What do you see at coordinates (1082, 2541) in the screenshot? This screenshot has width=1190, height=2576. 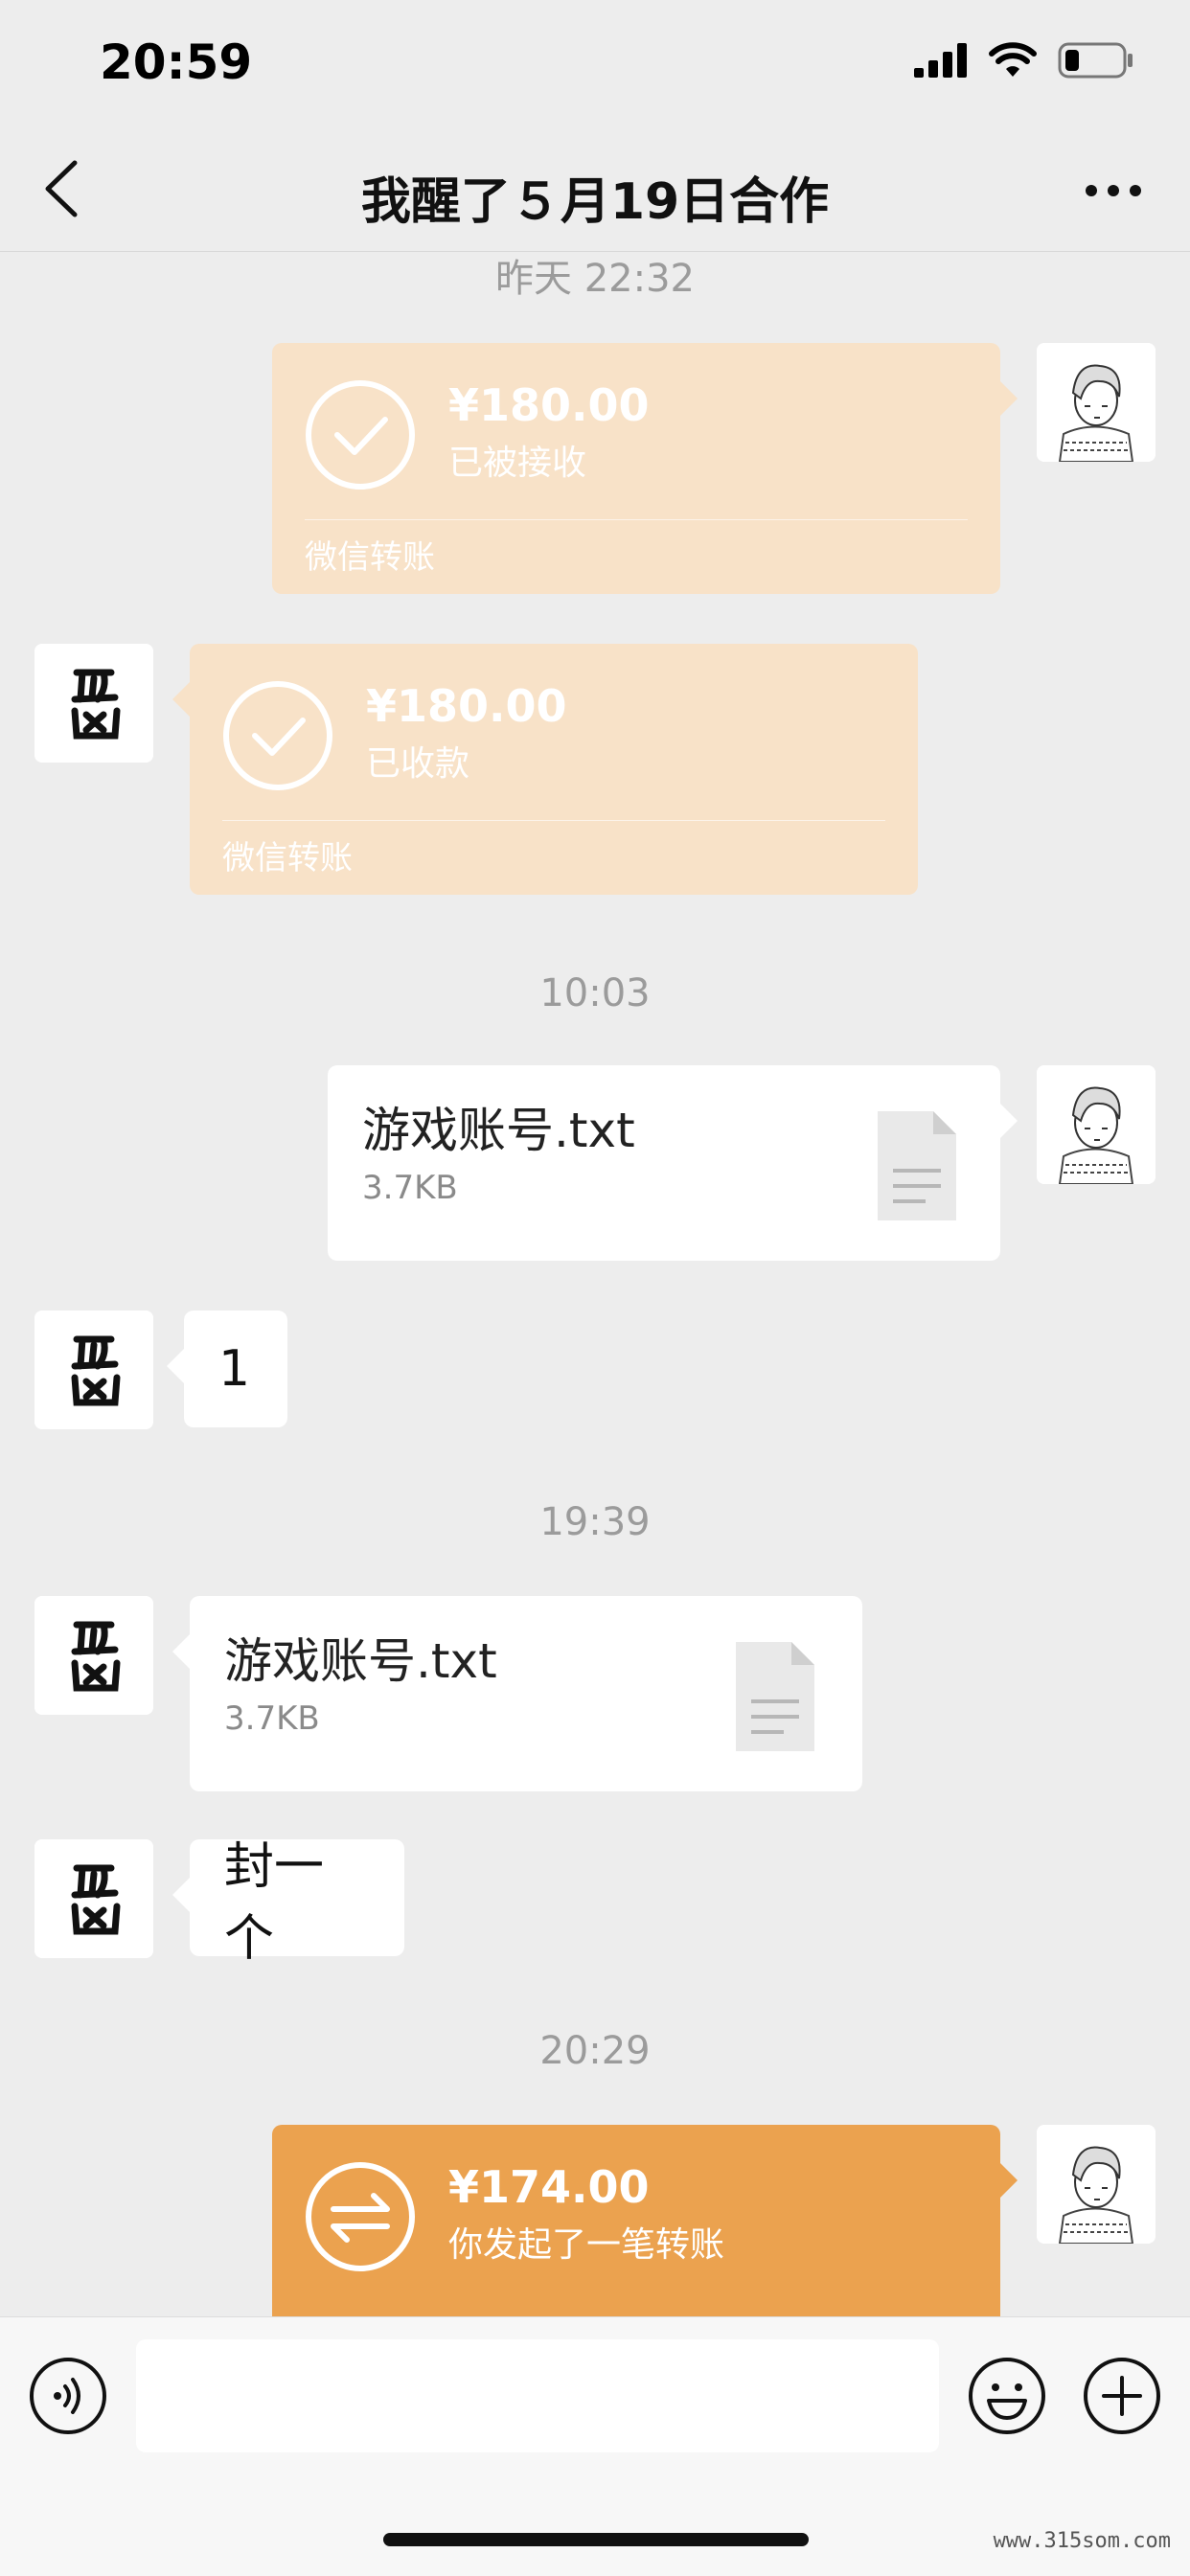 I see `watermark: www.315som.com` at bounding box center [1082, 2541].